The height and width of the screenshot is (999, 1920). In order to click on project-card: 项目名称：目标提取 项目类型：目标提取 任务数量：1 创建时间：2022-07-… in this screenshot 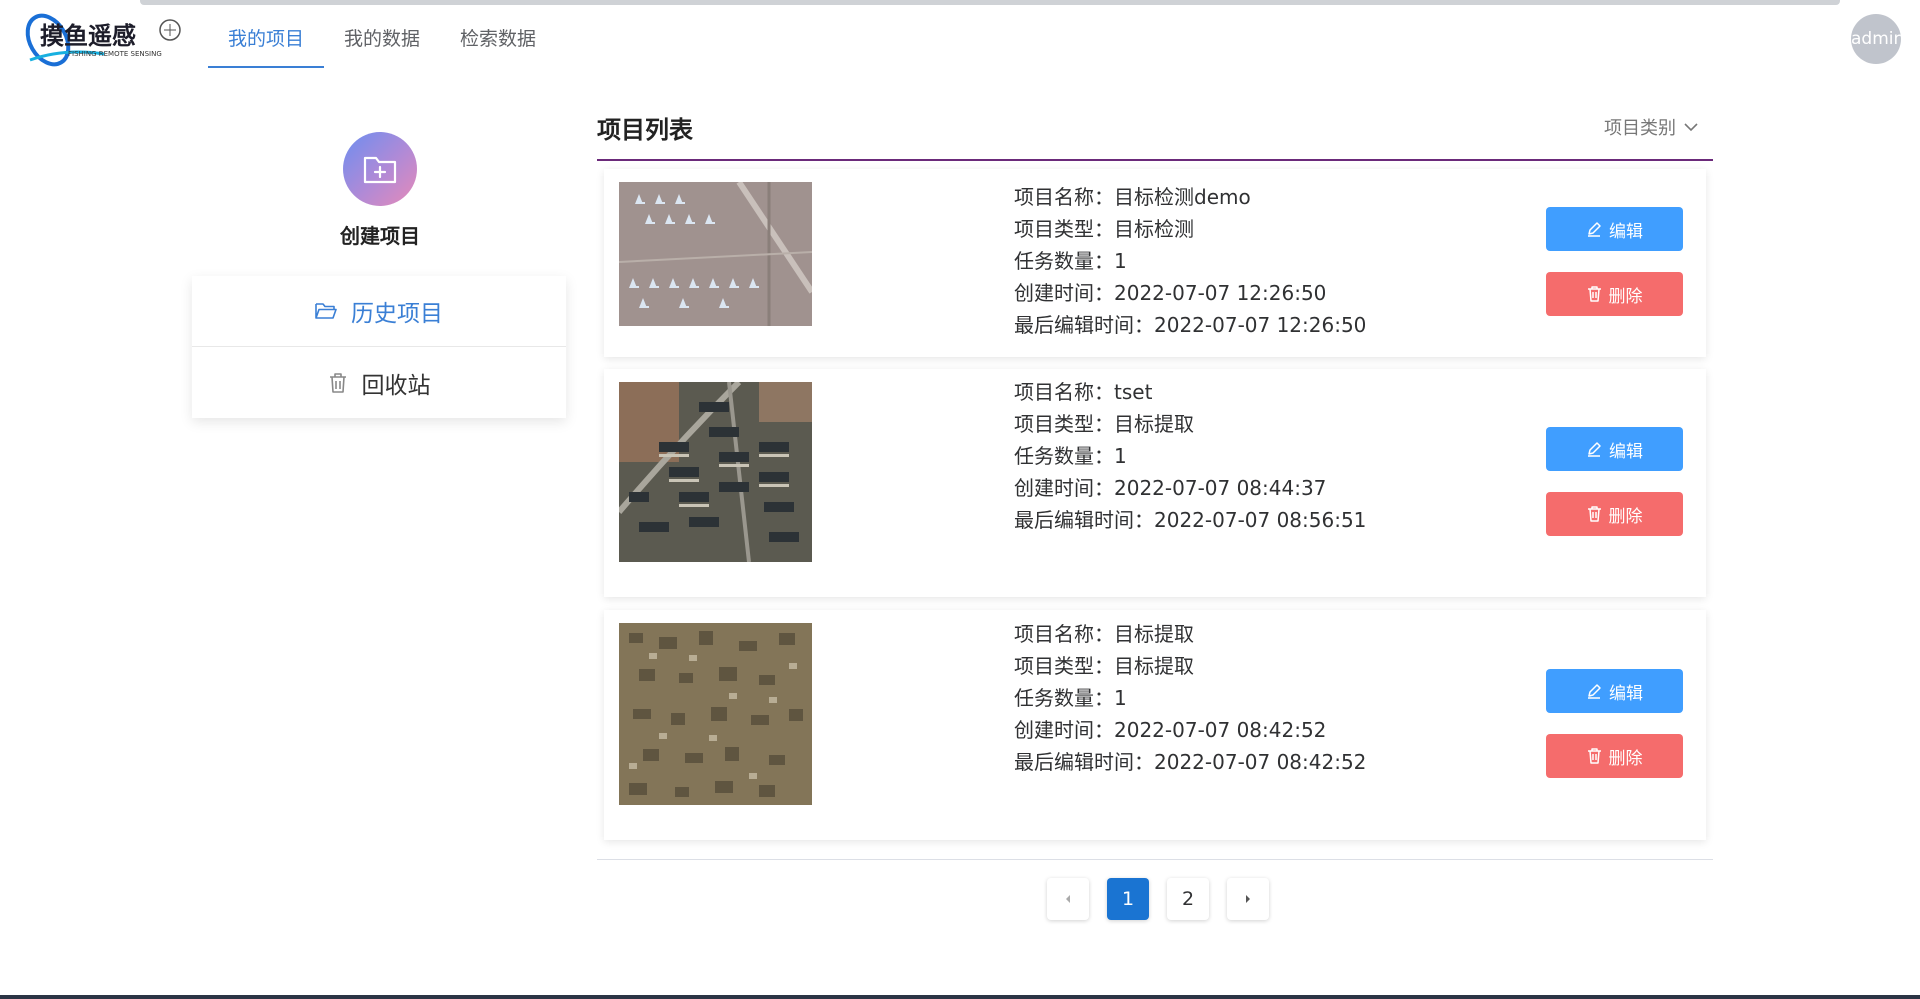, I will do `click(1155, 725)`.